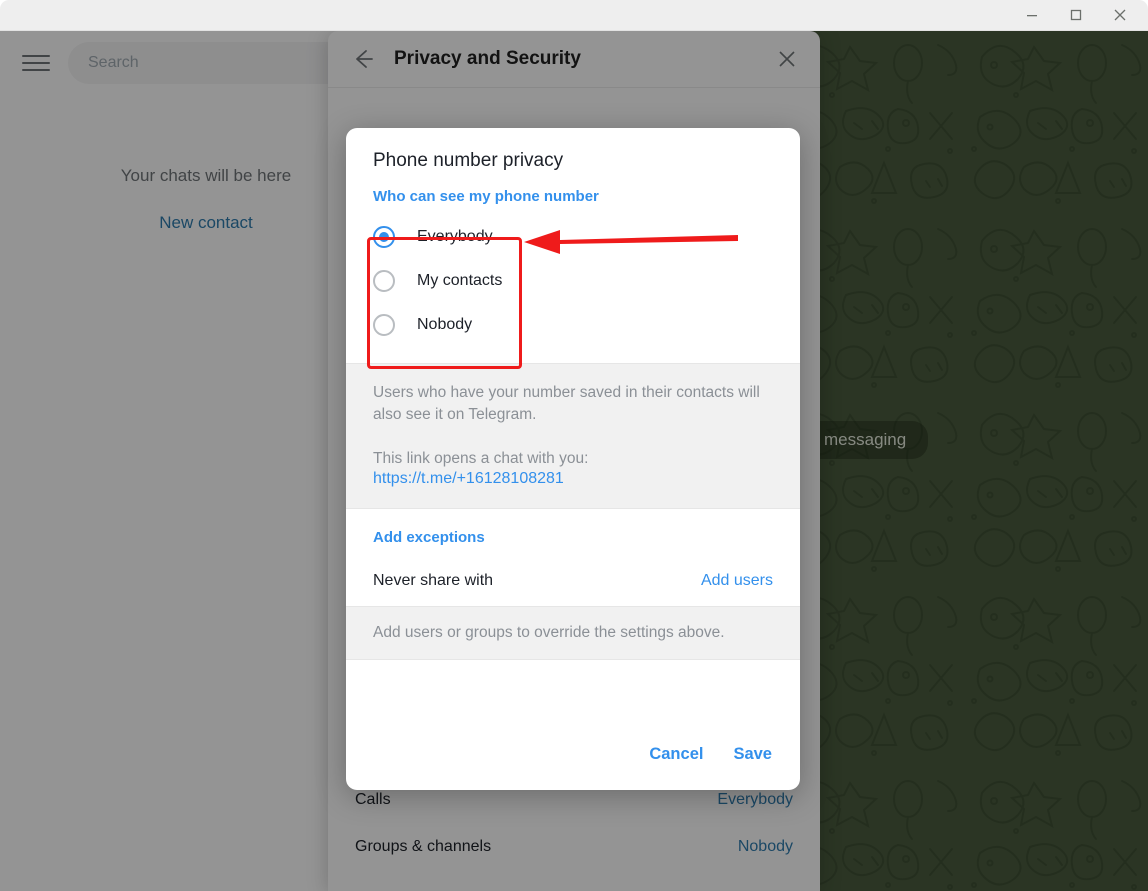  Describe the element at coordinates (737, 581) in the screenshot. I see `add-users-button: Add users` at that location.